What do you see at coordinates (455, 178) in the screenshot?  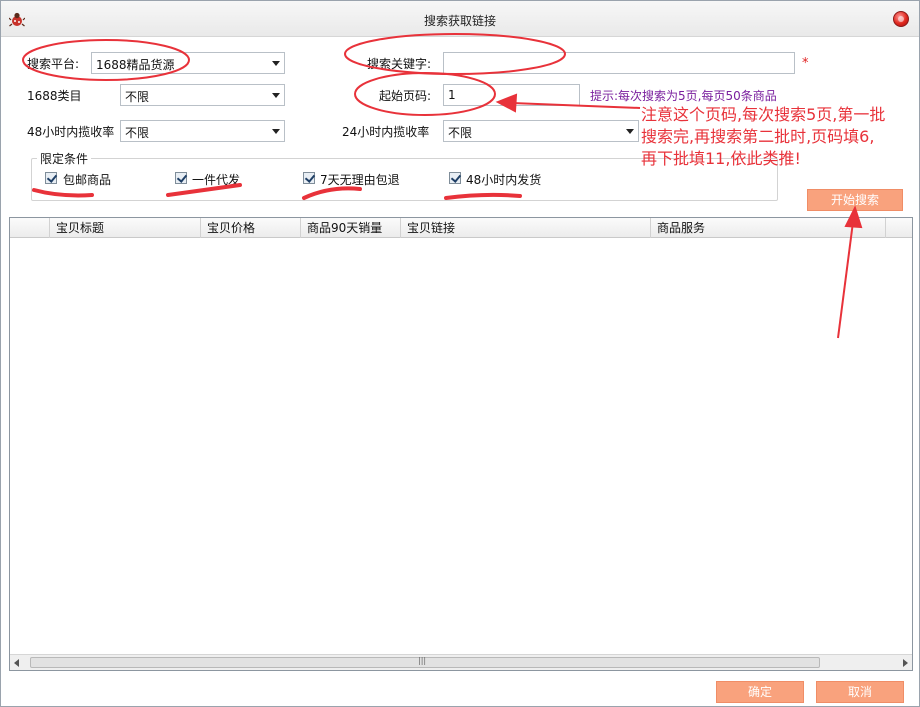 I see `checkbox-48h-ship` at bounding box center [455, 178].